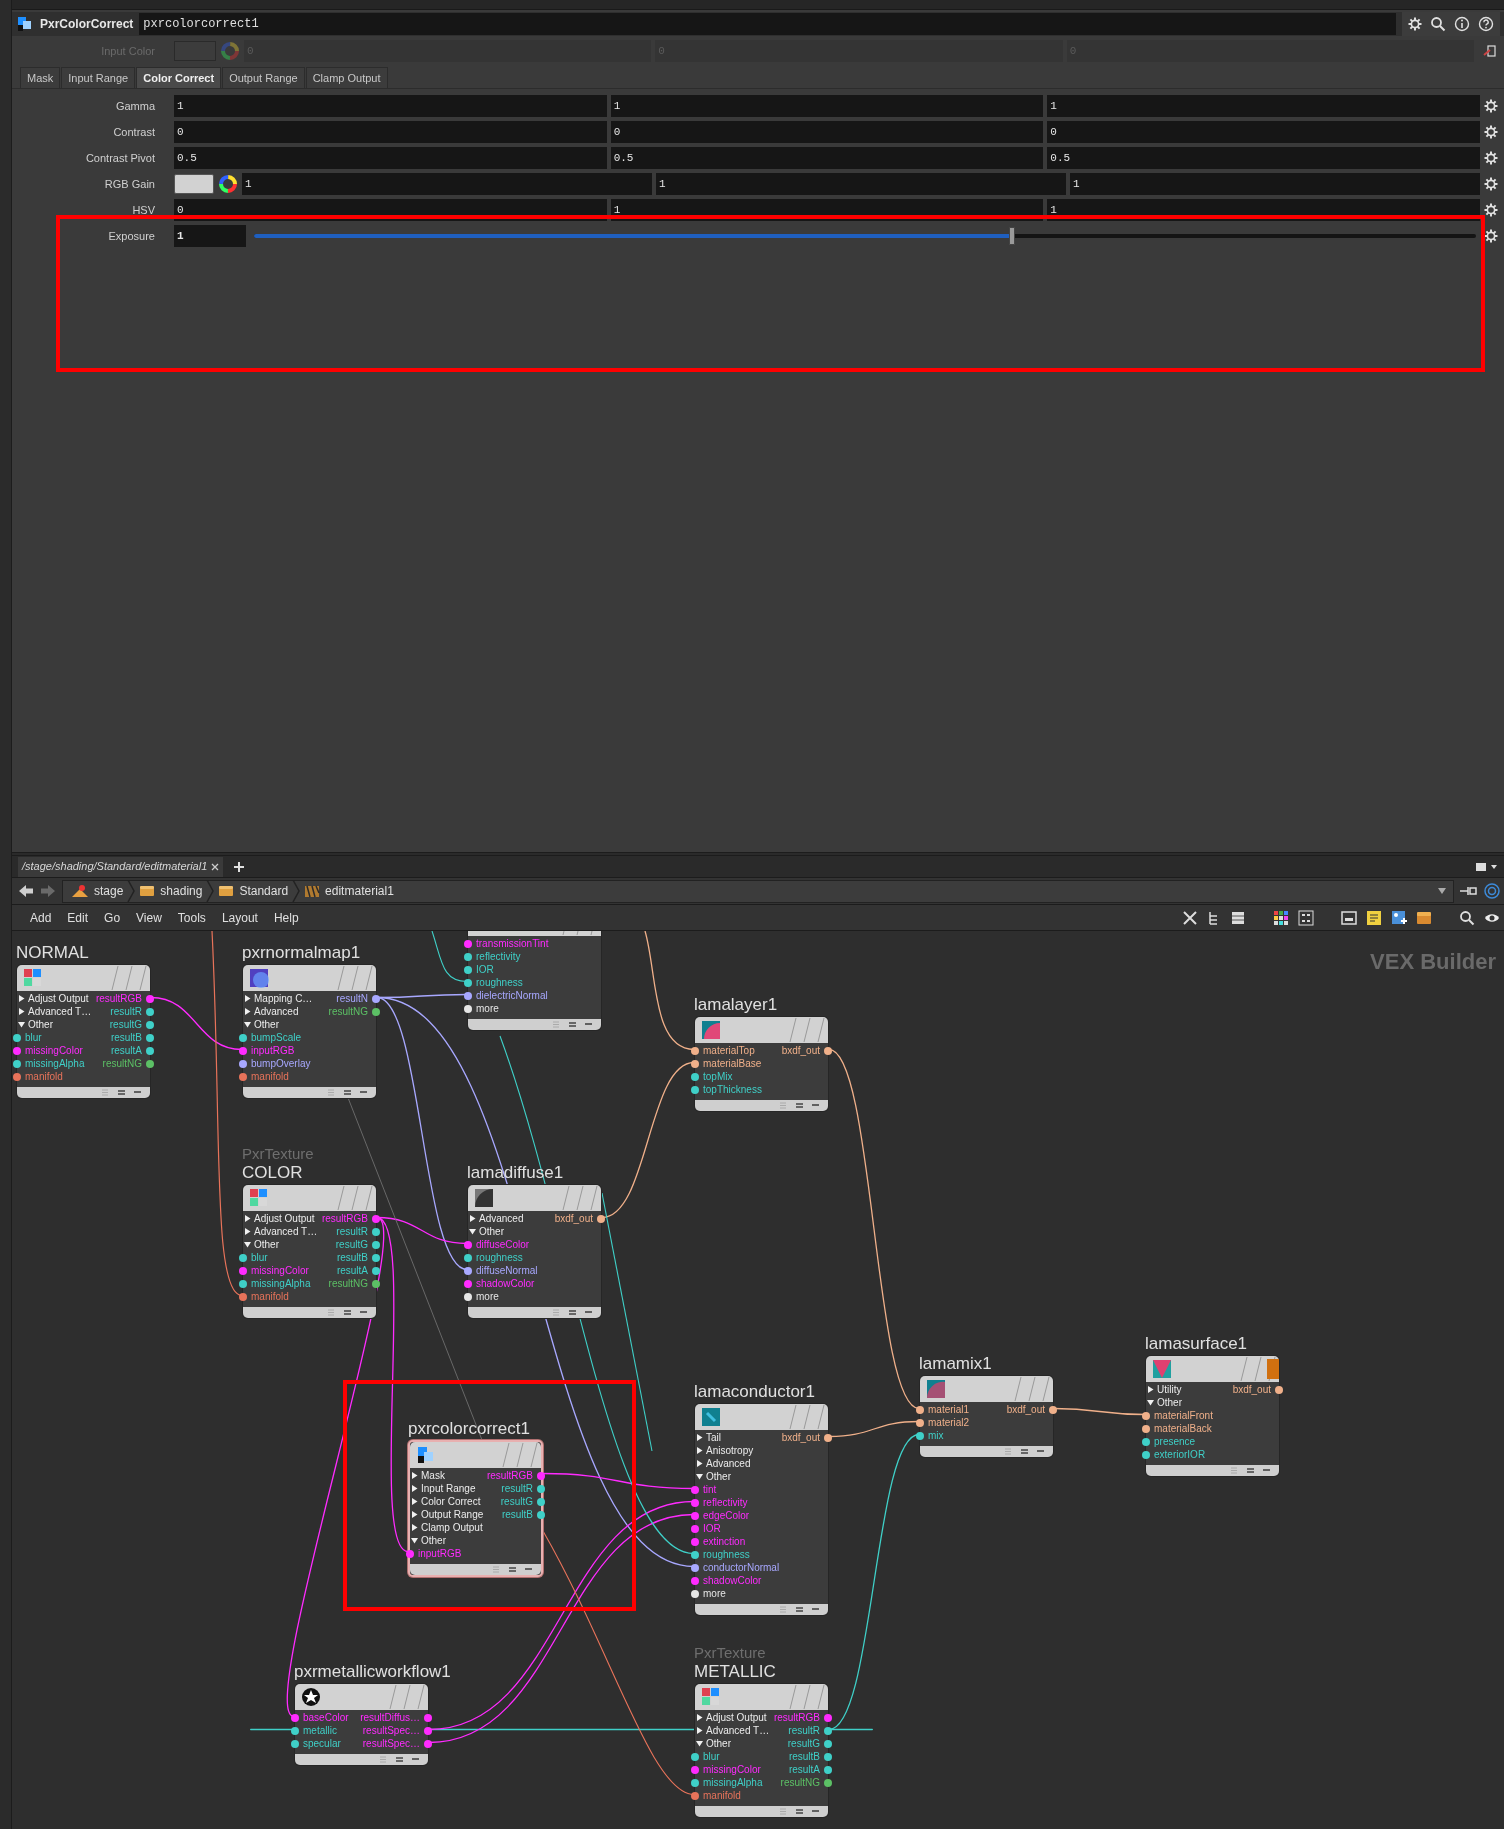  Describe the element at coordinates (731, 1717) in the screenshot. I see `parameter-folder-label: Adjust Output` at that location.